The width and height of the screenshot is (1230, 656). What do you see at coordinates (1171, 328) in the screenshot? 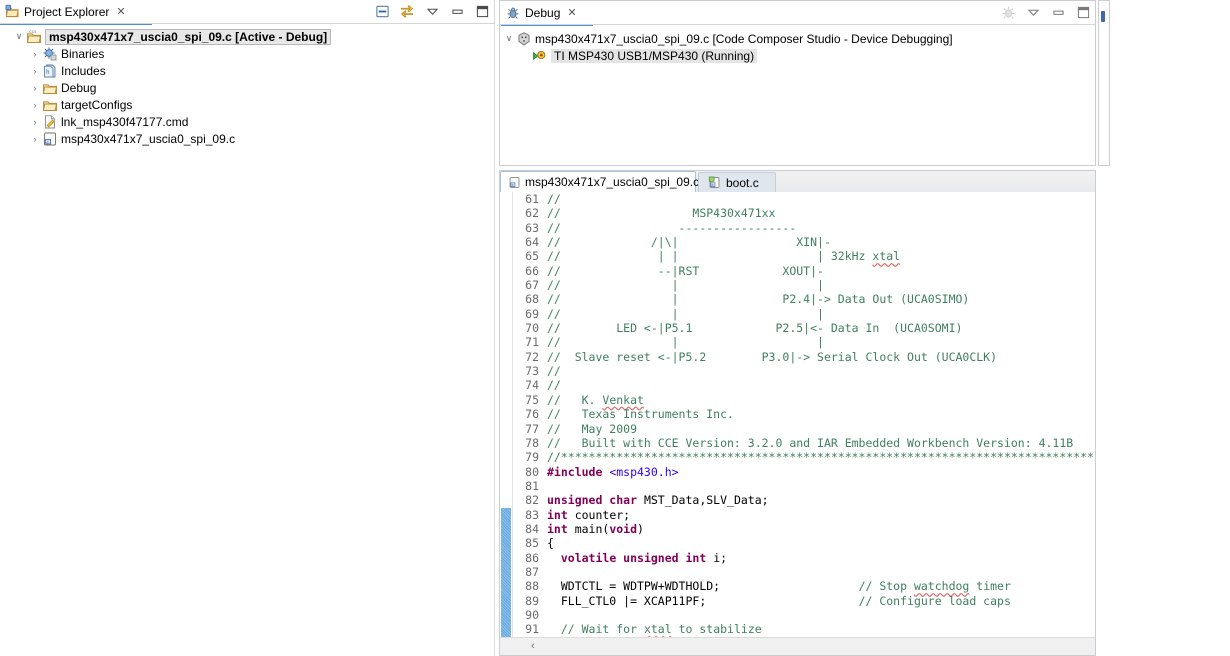
I see `right-empty-region` at bounding box center [1171, 328].